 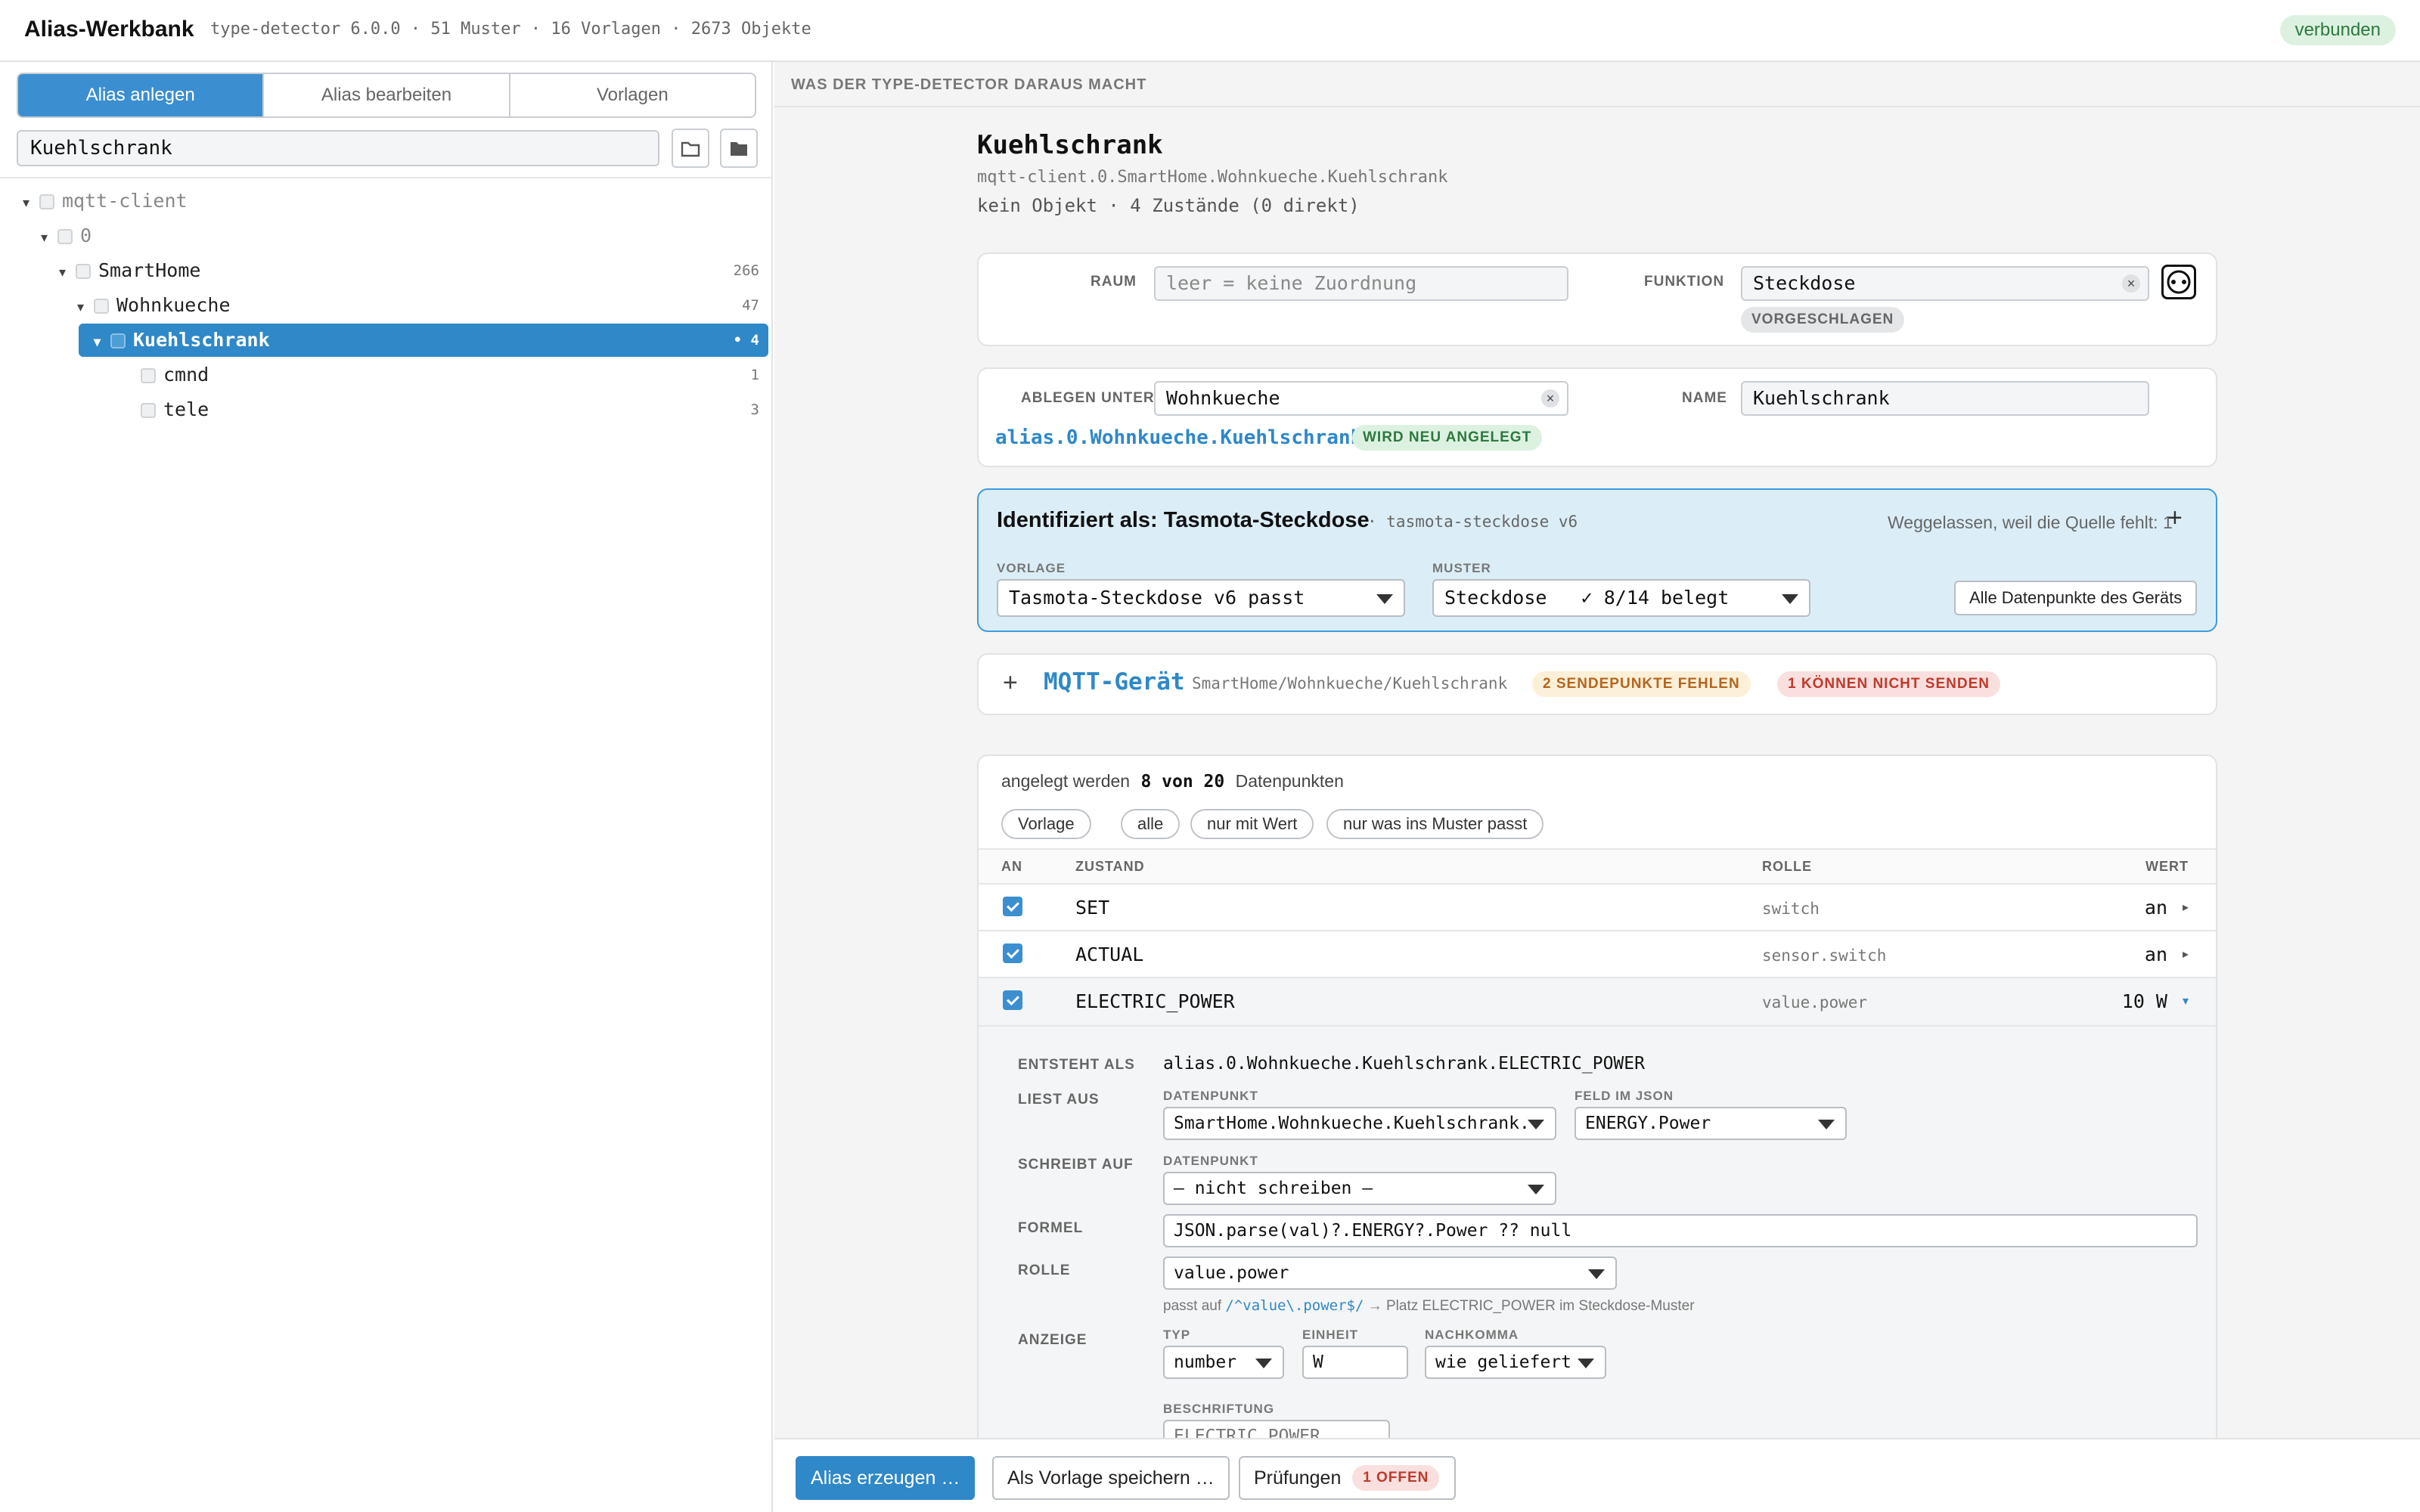 I want to click on muster-select: Steckdose ✓ 8/14 belegt, so click(x=1621, y=598).